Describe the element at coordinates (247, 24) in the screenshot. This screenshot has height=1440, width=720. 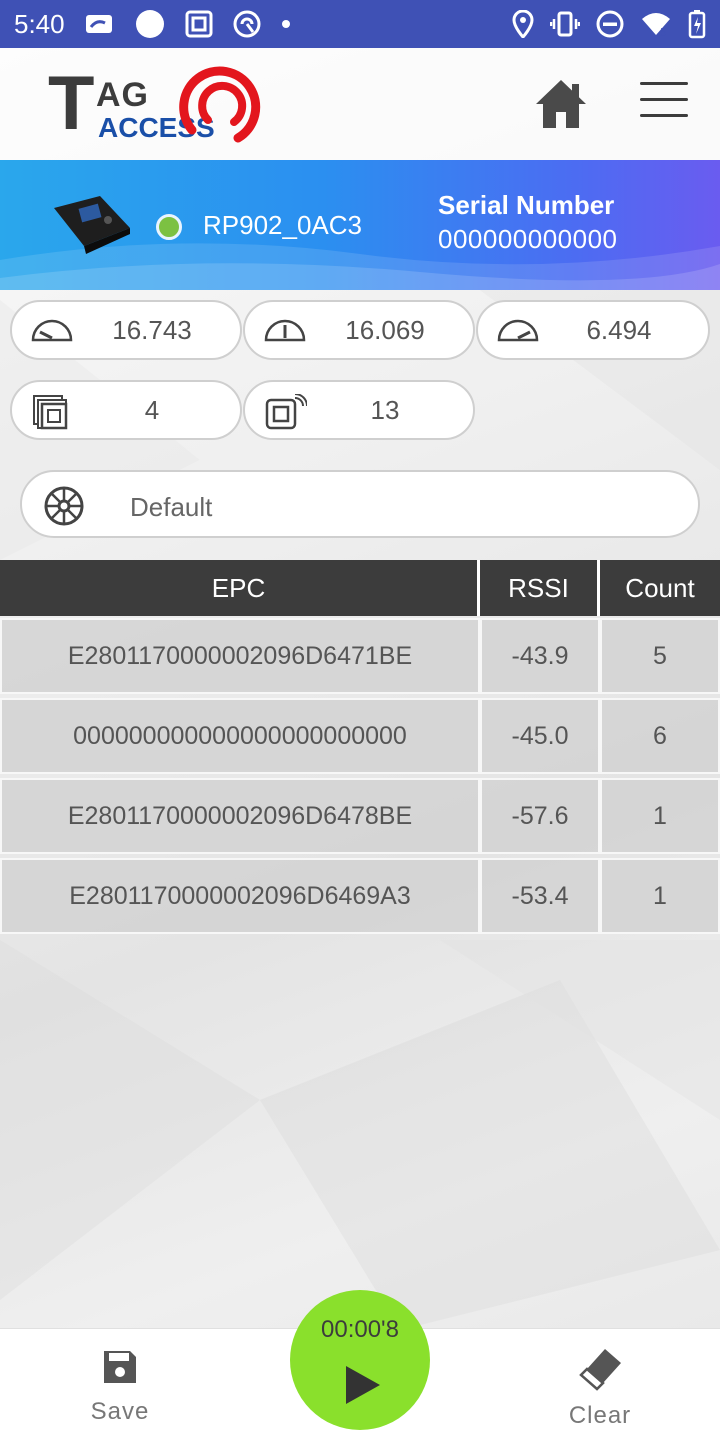
I see `vpn-icon` at that location.